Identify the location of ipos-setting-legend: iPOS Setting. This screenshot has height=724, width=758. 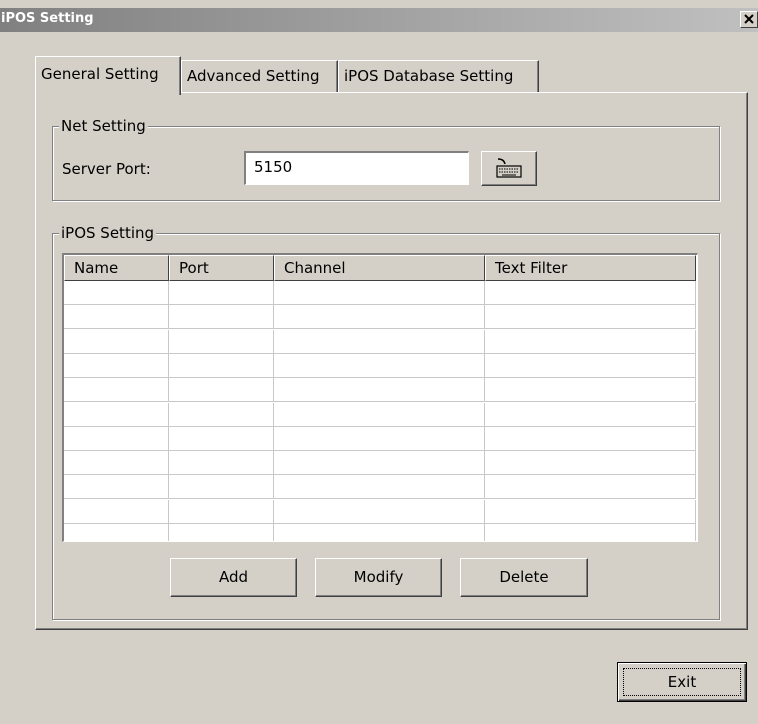
(108, 233).